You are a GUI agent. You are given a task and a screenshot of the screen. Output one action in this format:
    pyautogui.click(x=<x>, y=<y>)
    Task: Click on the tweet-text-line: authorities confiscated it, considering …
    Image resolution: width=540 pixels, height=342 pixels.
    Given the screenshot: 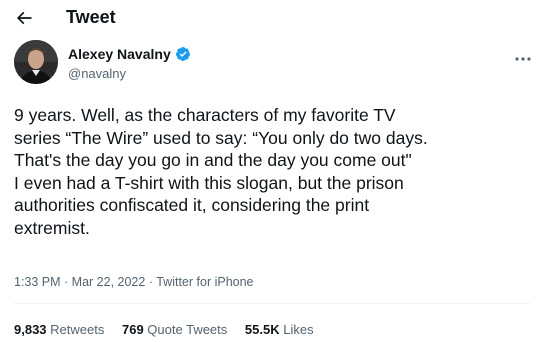 What is the action you would take?
    pyautogui.click(x=192, y=205)
    